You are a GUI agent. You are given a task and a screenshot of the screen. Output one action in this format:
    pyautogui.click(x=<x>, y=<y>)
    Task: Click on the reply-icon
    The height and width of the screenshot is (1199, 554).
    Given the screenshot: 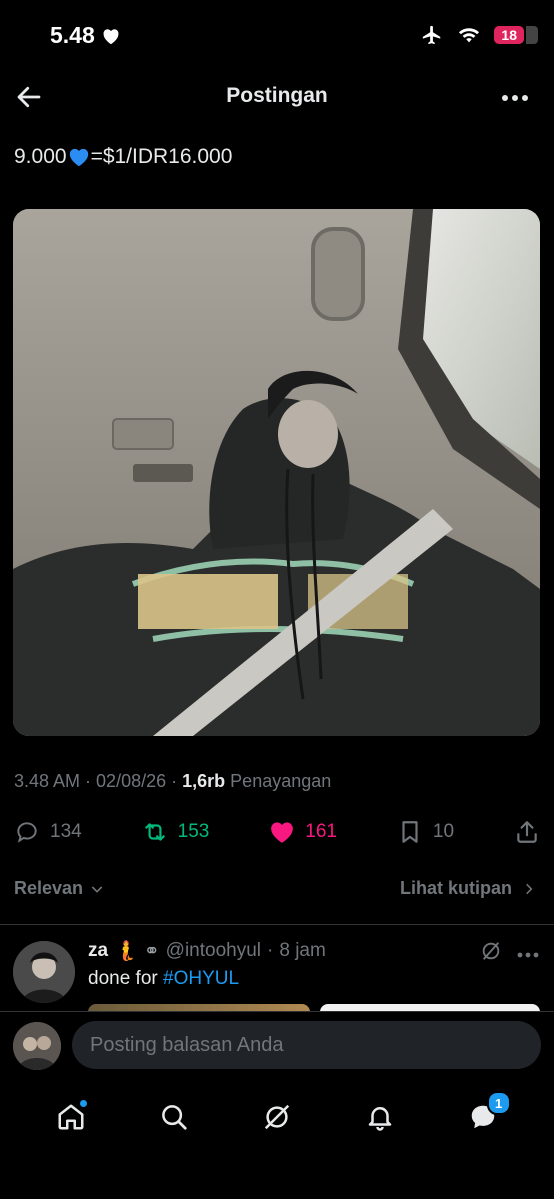 What is the action you would take?
    pyautogui.click(x=27, y=832)
    